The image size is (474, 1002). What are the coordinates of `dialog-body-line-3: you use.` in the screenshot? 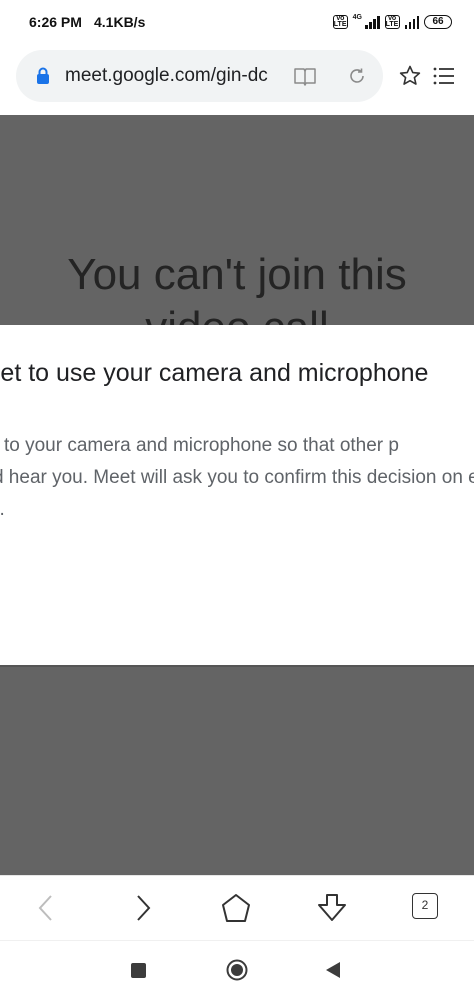 It's located at (2, 509).